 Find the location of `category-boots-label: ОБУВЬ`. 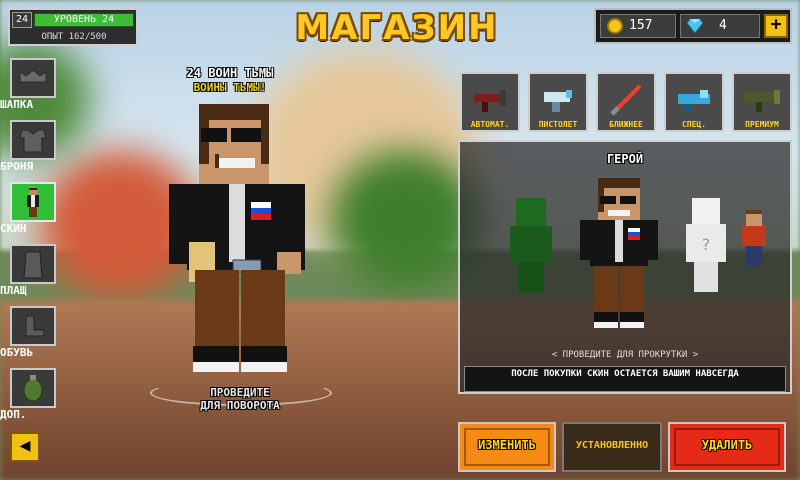

category-boots-label: ОБУВЬ is located at coordinates (17, 352).